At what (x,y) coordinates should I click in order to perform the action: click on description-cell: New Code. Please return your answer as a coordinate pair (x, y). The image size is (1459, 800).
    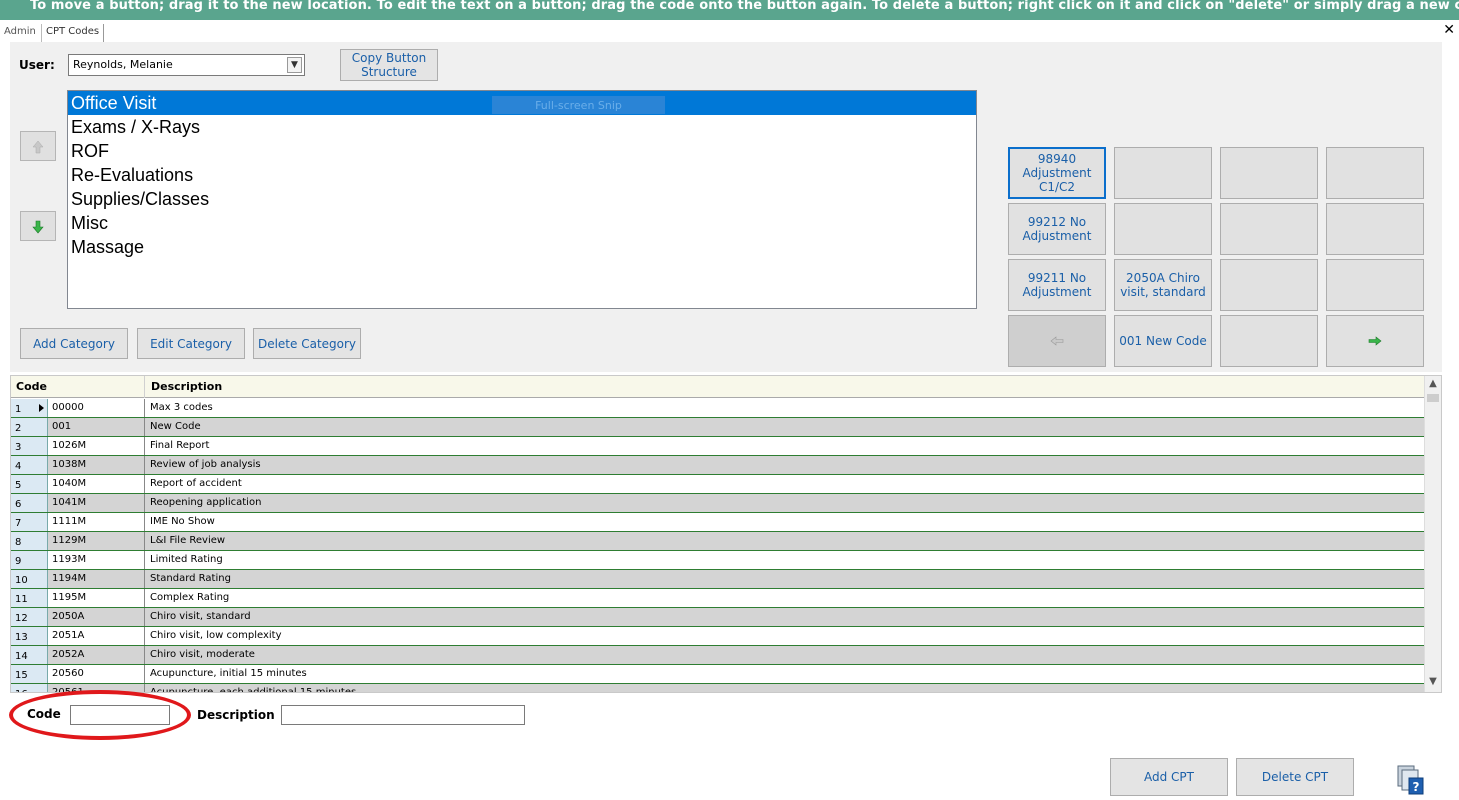
    Looking at the image, I should click on (786, 427).